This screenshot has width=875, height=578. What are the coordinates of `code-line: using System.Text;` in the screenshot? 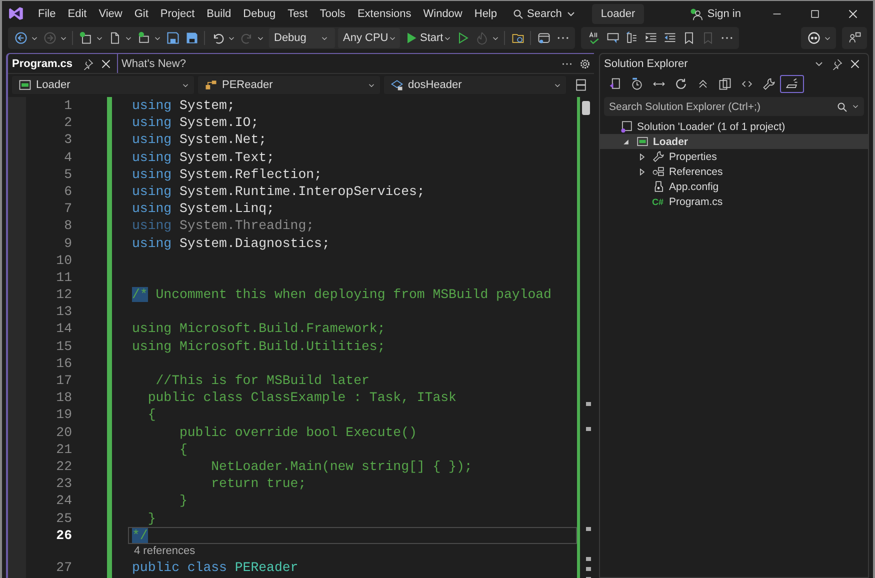 It's located at (203, 157).